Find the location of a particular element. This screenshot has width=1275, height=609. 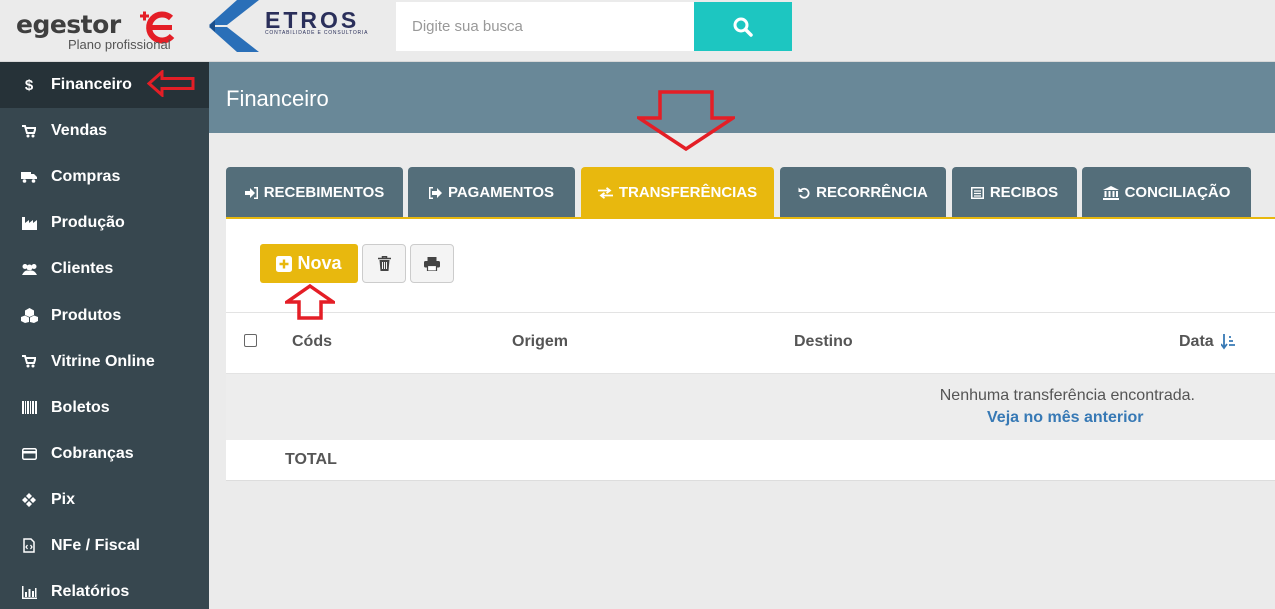

pix-icon is located at coordinates (29, 499).